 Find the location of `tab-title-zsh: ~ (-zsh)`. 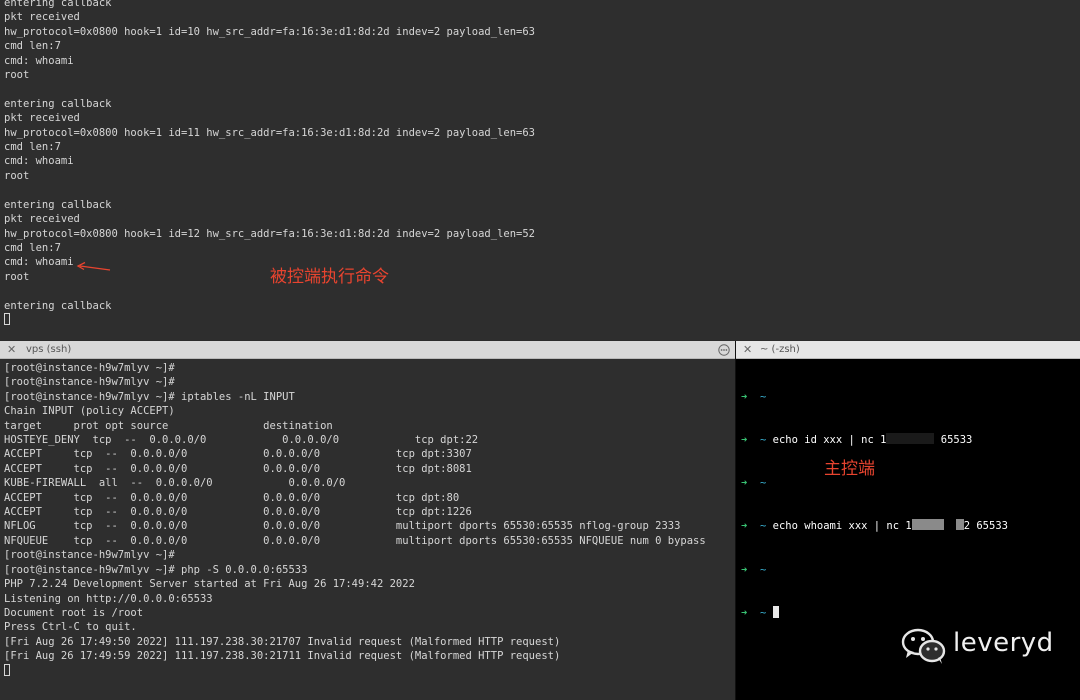

tab-title-zsh: ~ (-zsh) is located at coordinates (780, 349).